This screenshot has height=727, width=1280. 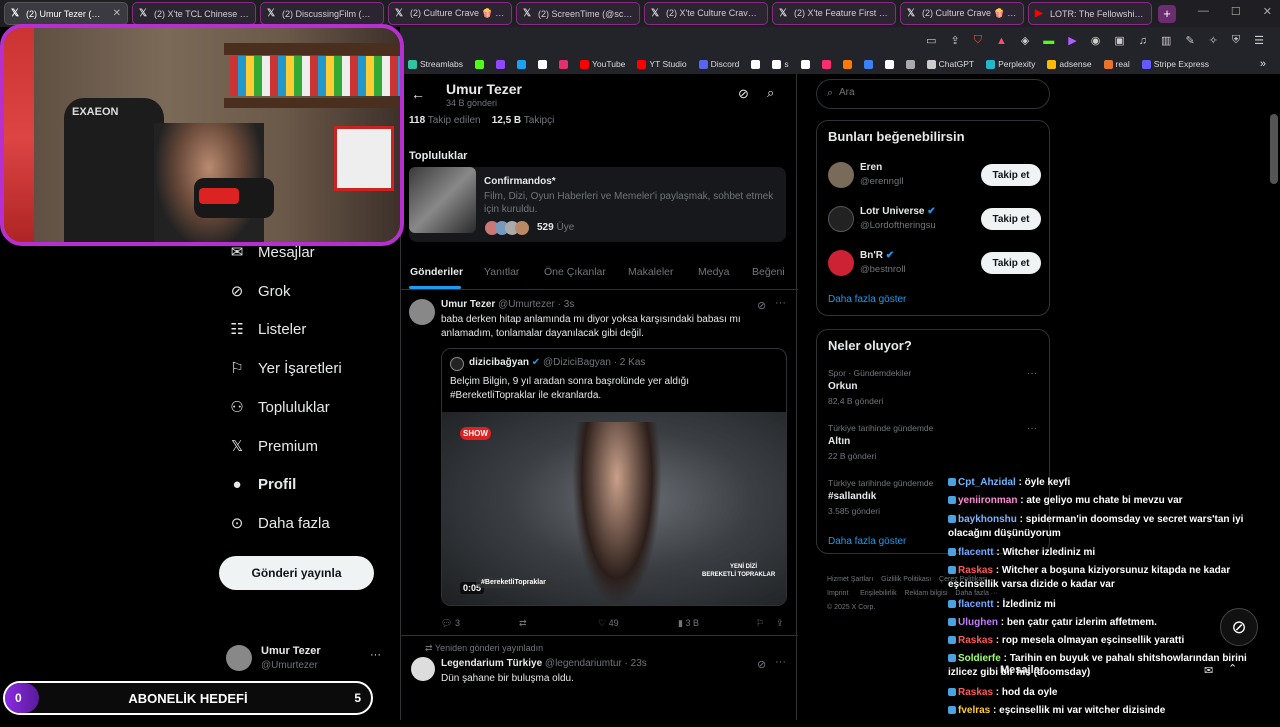 What do you see at coordinates (506, 120) in the screenshot?
I see `followers-count: 12,5 B` at bounding box center [506, 120].